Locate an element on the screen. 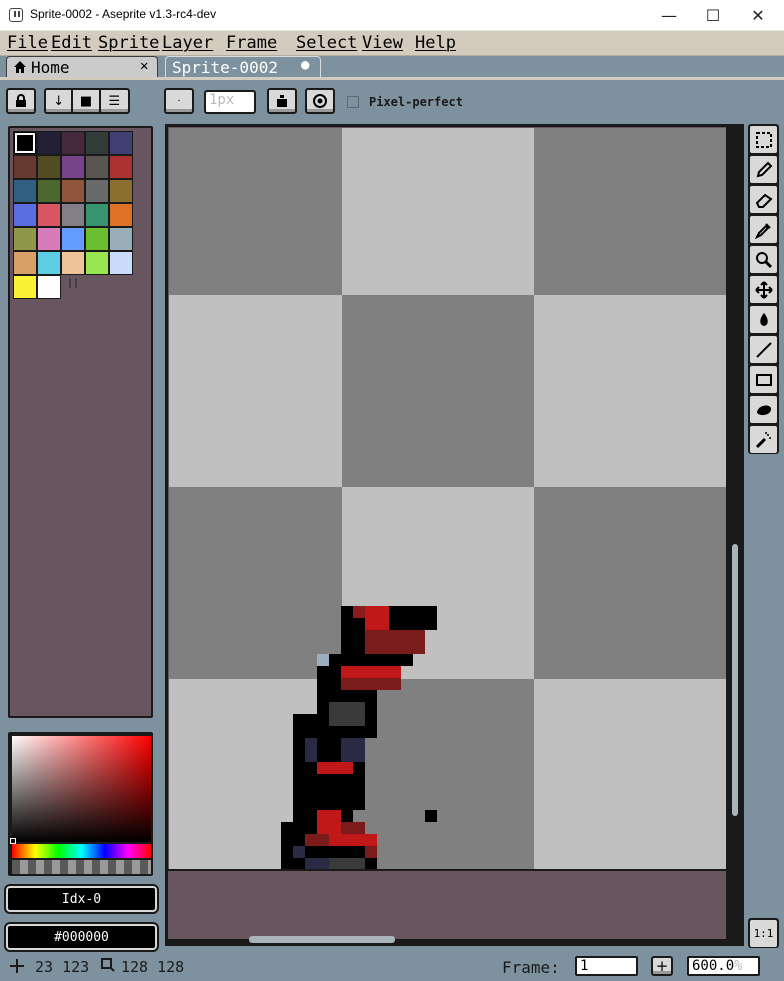 The width and height of the screenshot is (784, 981). menu-layer: Layer is located at coordinates (187, 43).